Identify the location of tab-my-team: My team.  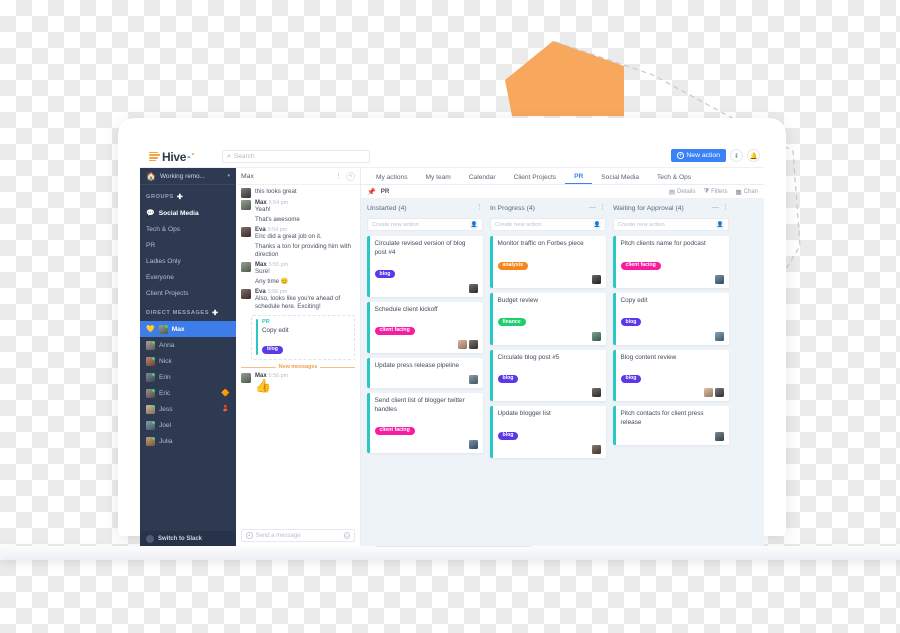
(438, 179).